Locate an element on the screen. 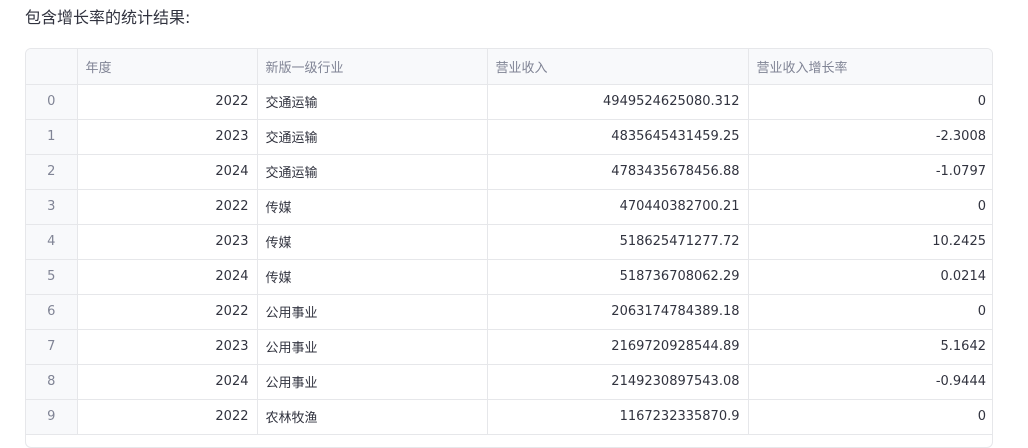 The width and height of the screenshot is (1028, 448). table-row: 3 2022 传媒 470440382700.21 0 is located at coordinates (509, 207).